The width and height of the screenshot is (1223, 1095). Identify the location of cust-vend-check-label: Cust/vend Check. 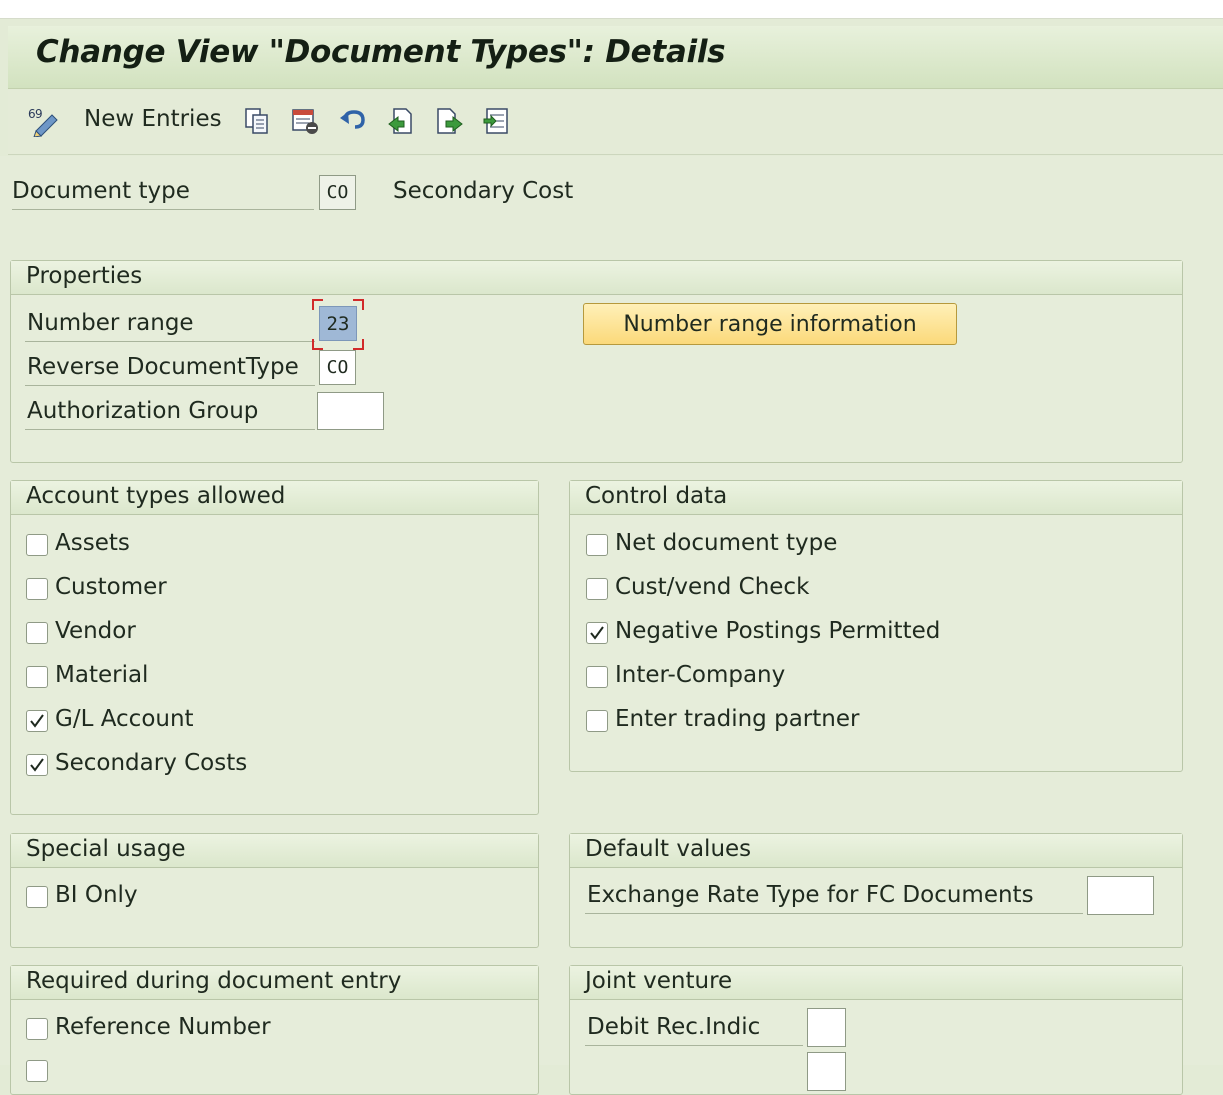
(712, 587).